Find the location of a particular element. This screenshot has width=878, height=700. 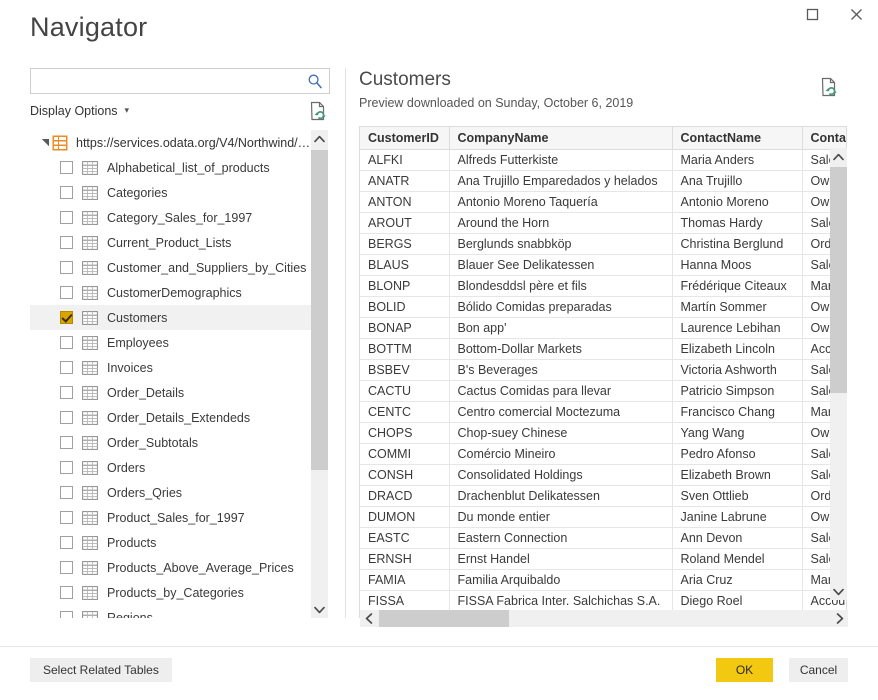

grid-vertical-scrollbar is located at coordinates (838, 374).